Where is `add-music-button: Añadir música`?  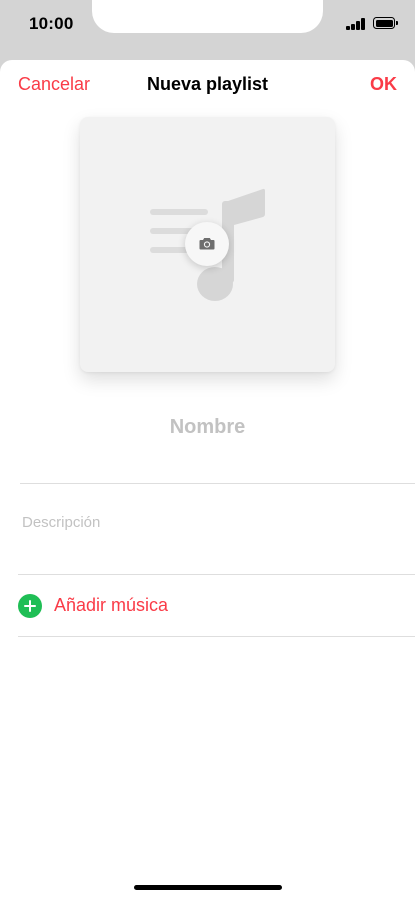
add-music-button: Añadir música is located at coordinates (208, 606).